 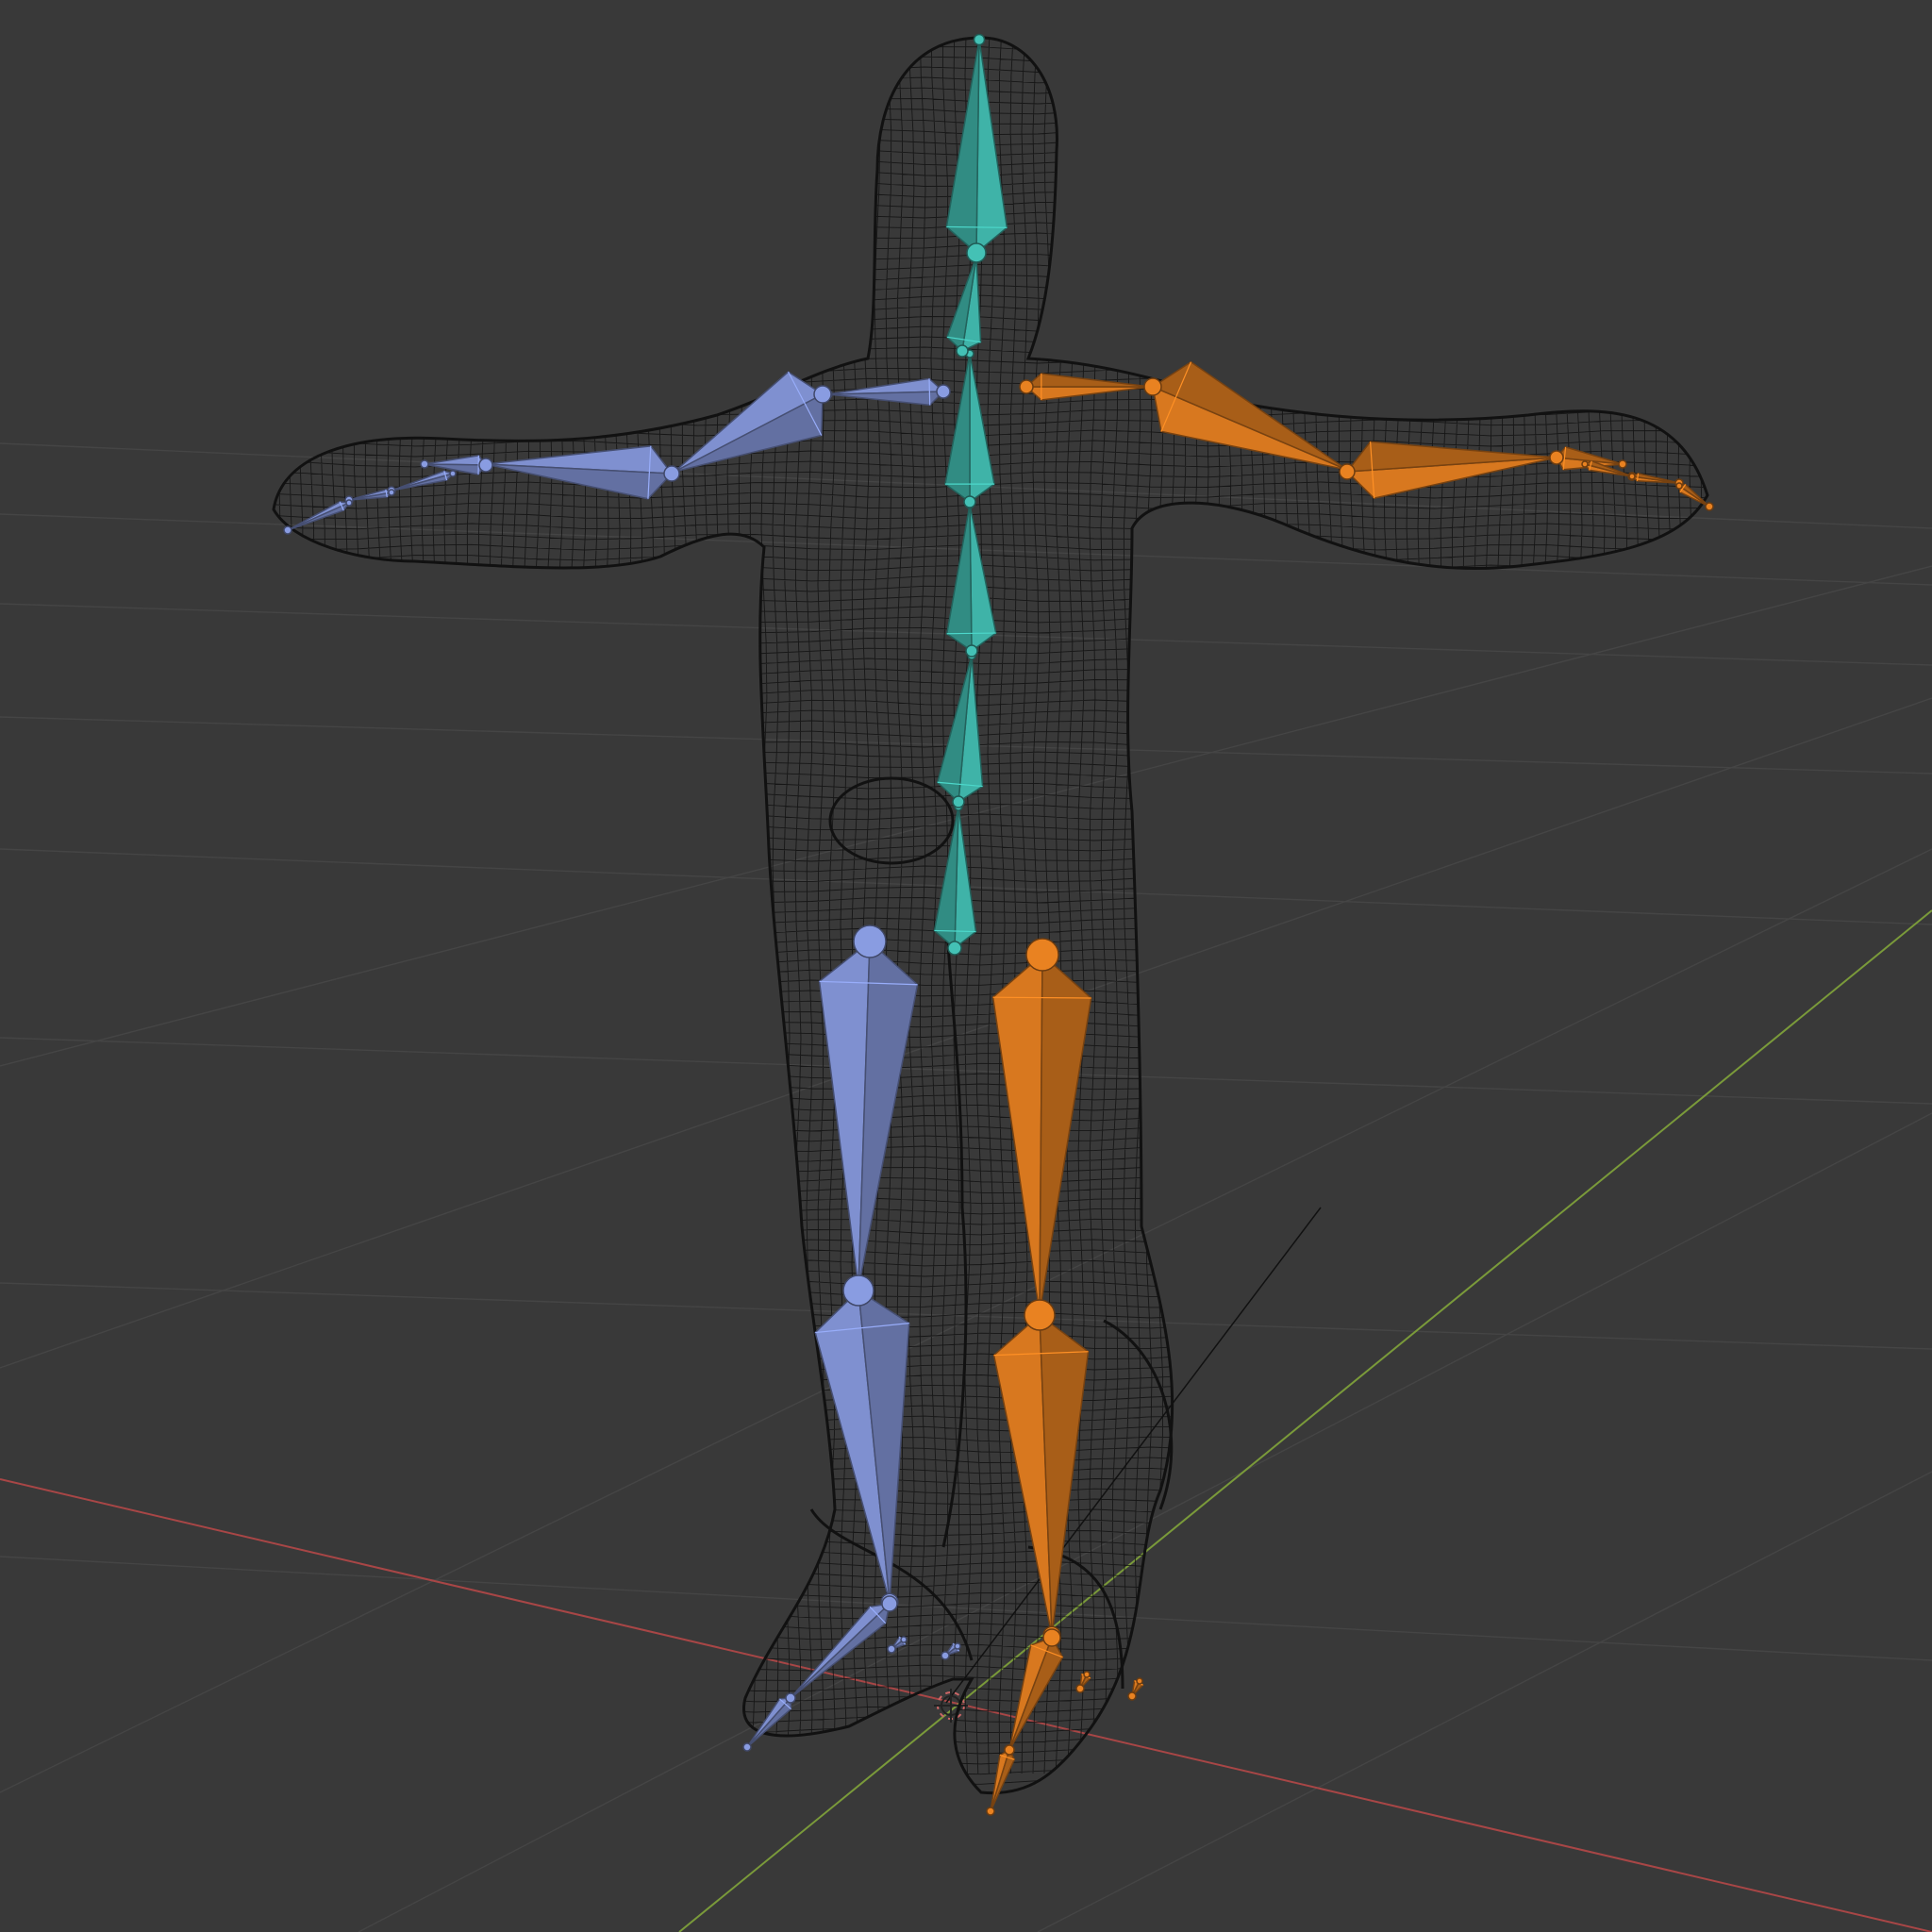 I want to click on bone-spine-head-joint, so click(x=959, y=801).